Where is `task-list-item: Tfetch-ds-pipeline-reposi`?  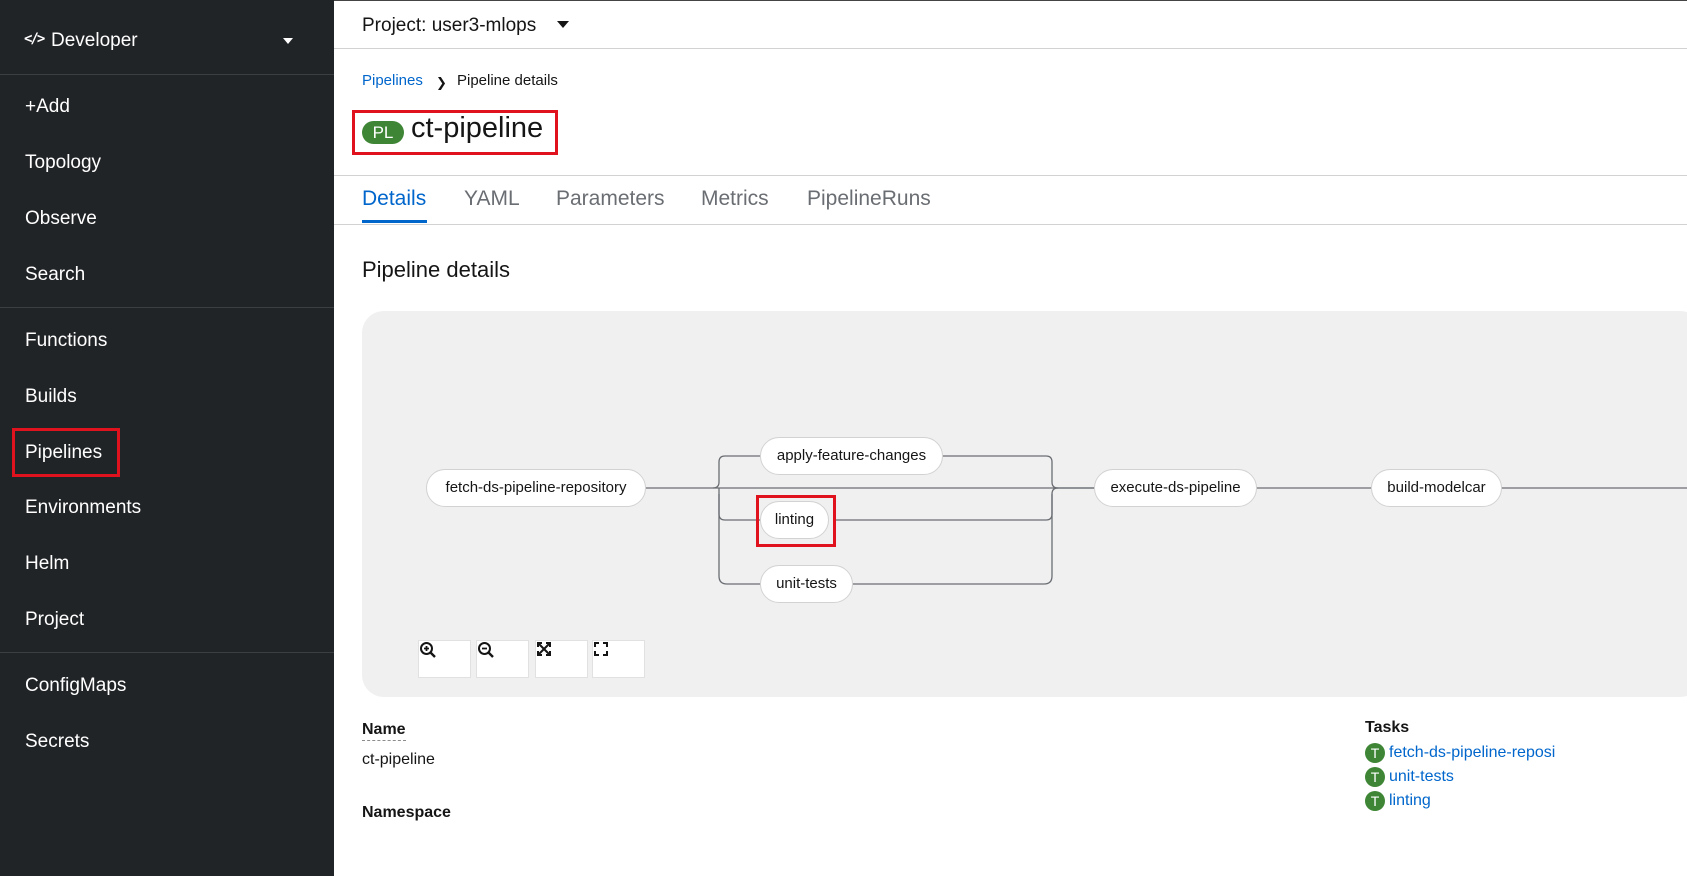 task-list-item: Tfetch-ds-pipeline-reposi is located at coordinates (1460, 753).